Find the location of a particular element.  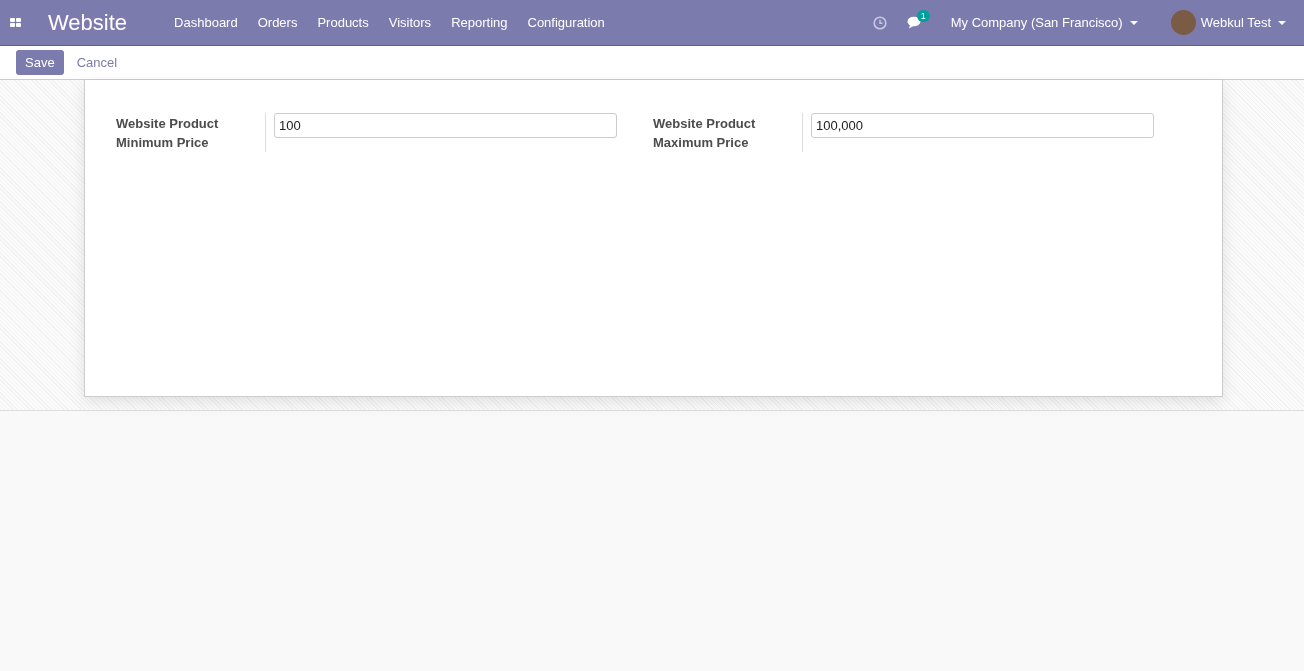

avatar-icon is located at coordinates (1183, 22).